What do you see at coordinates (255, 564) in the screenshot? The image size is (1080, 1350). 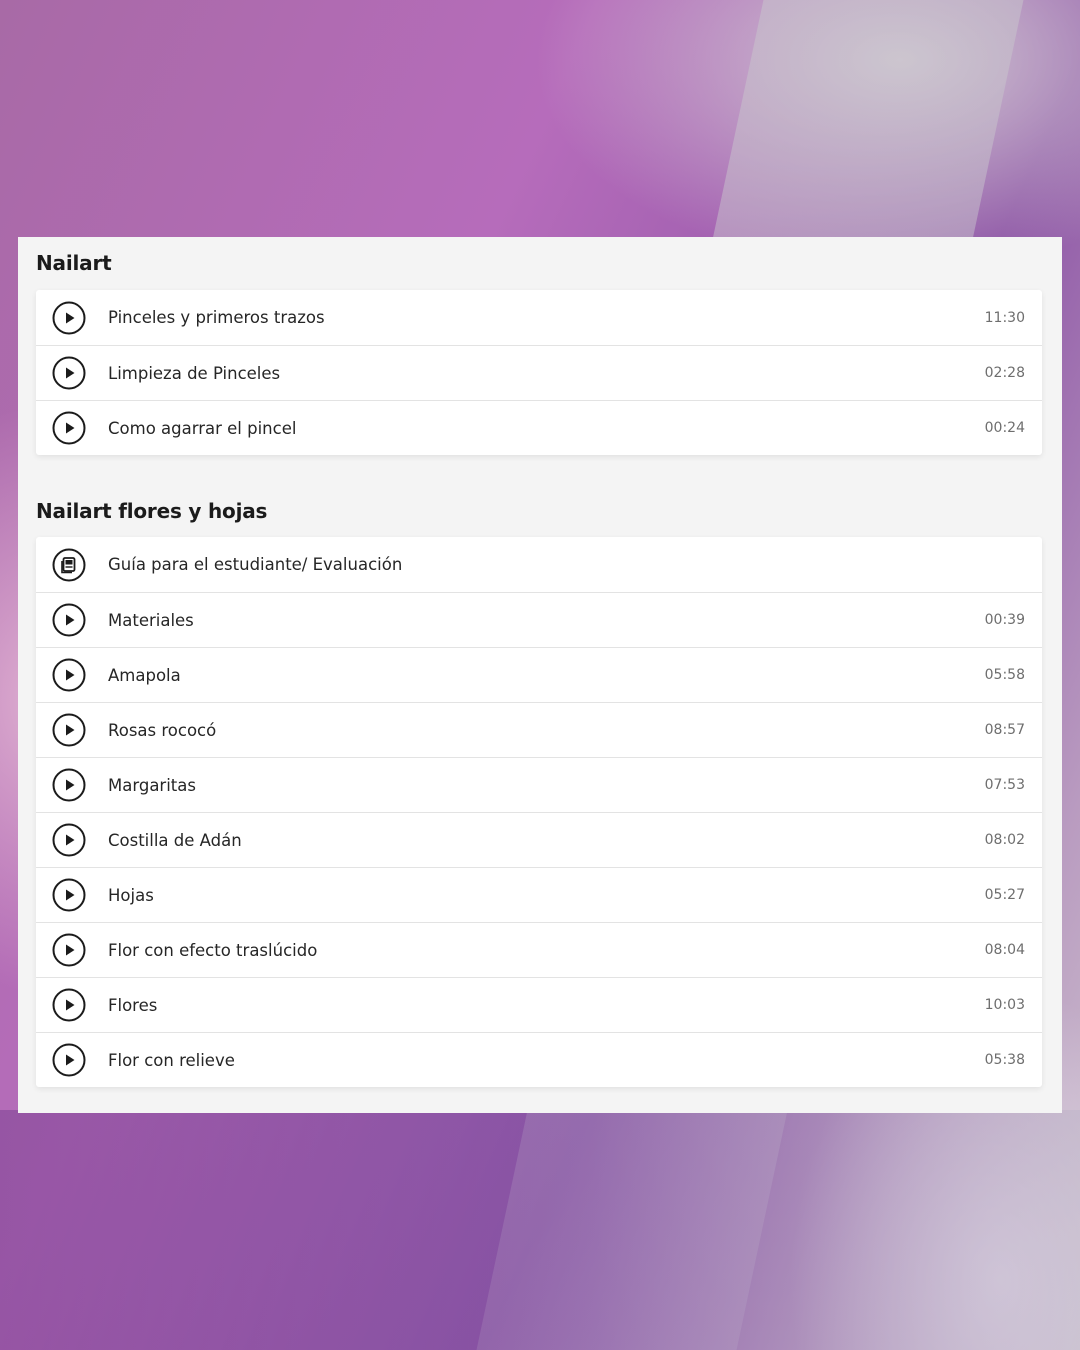 I see `lesson-title: Guía para el estudiante/ Evaluación` at bounding box center [255, 564].